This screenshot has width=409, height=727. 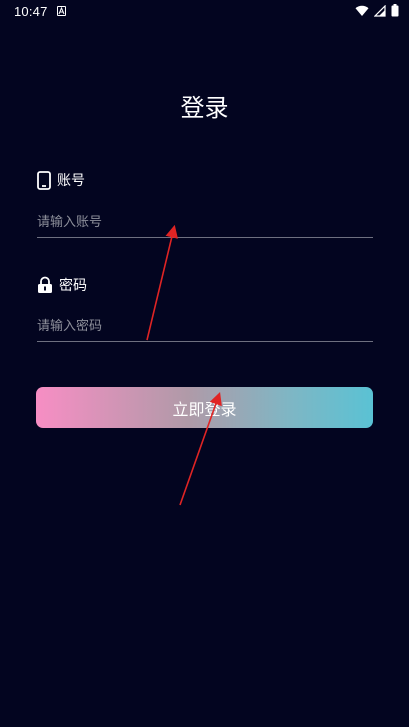 What do you see at coordinates (379, 11) in the screenshot?
I see `signal-icon` at bounding box center [379, 11].